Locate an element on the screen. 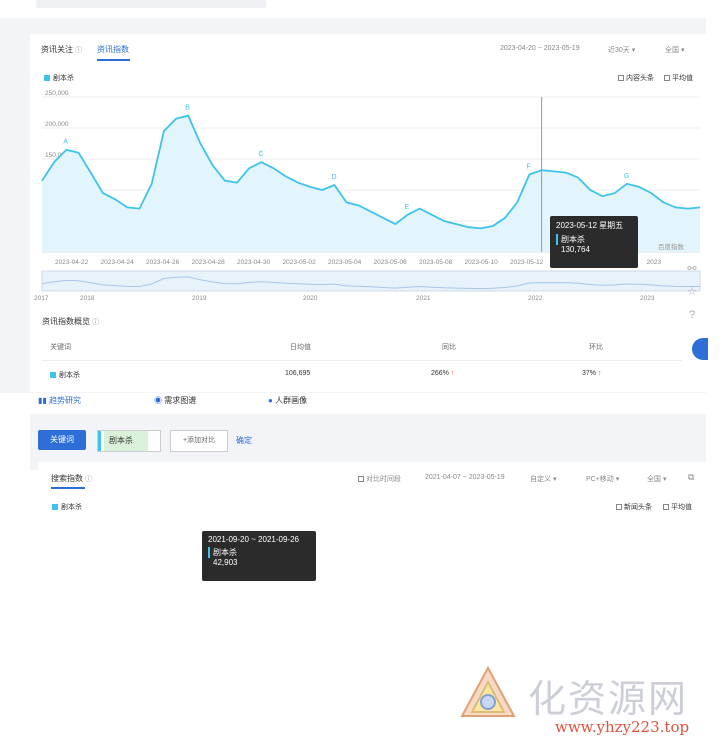 The height and width of the screenshot is (743, 728). row-keyword: 剧本杀 is located at coordinates (65, 375).